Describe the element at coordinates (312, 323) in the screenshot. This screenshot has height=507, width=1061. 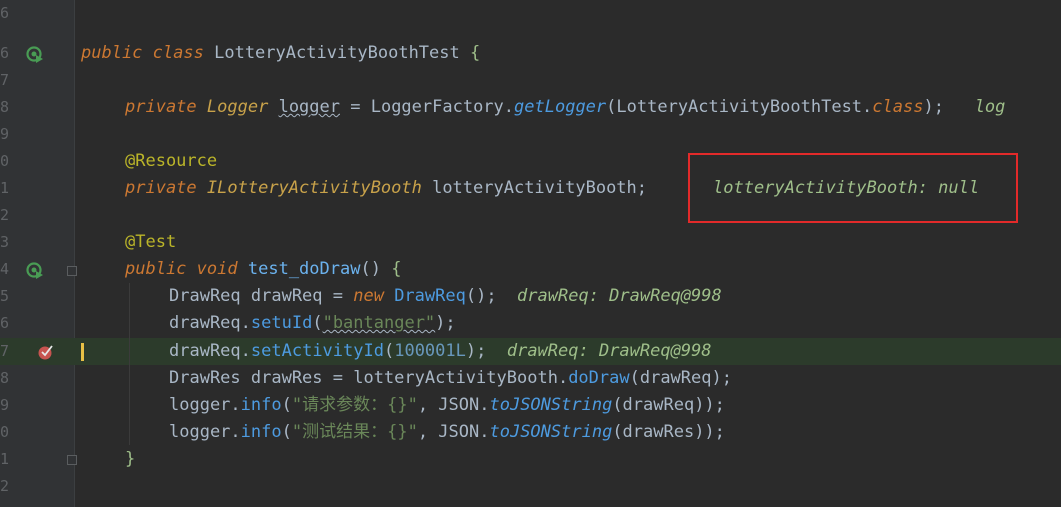
I see `code-text: drawReq.setuId("bantanger");` at that location.